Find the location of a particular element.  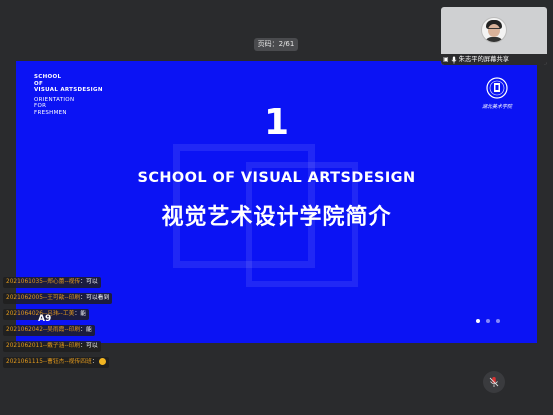

chat-sender: 2021062042--吴雨霞--印刷 is located at coordinates (43, 330).